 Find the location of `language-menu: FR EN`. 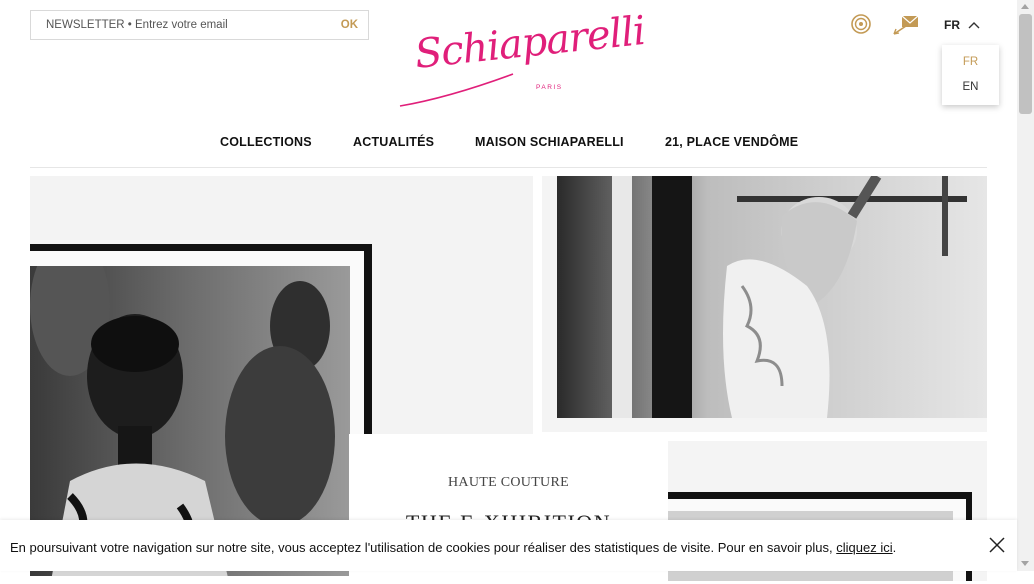

language-menu: FR EN is located at coordinates (970, 75).